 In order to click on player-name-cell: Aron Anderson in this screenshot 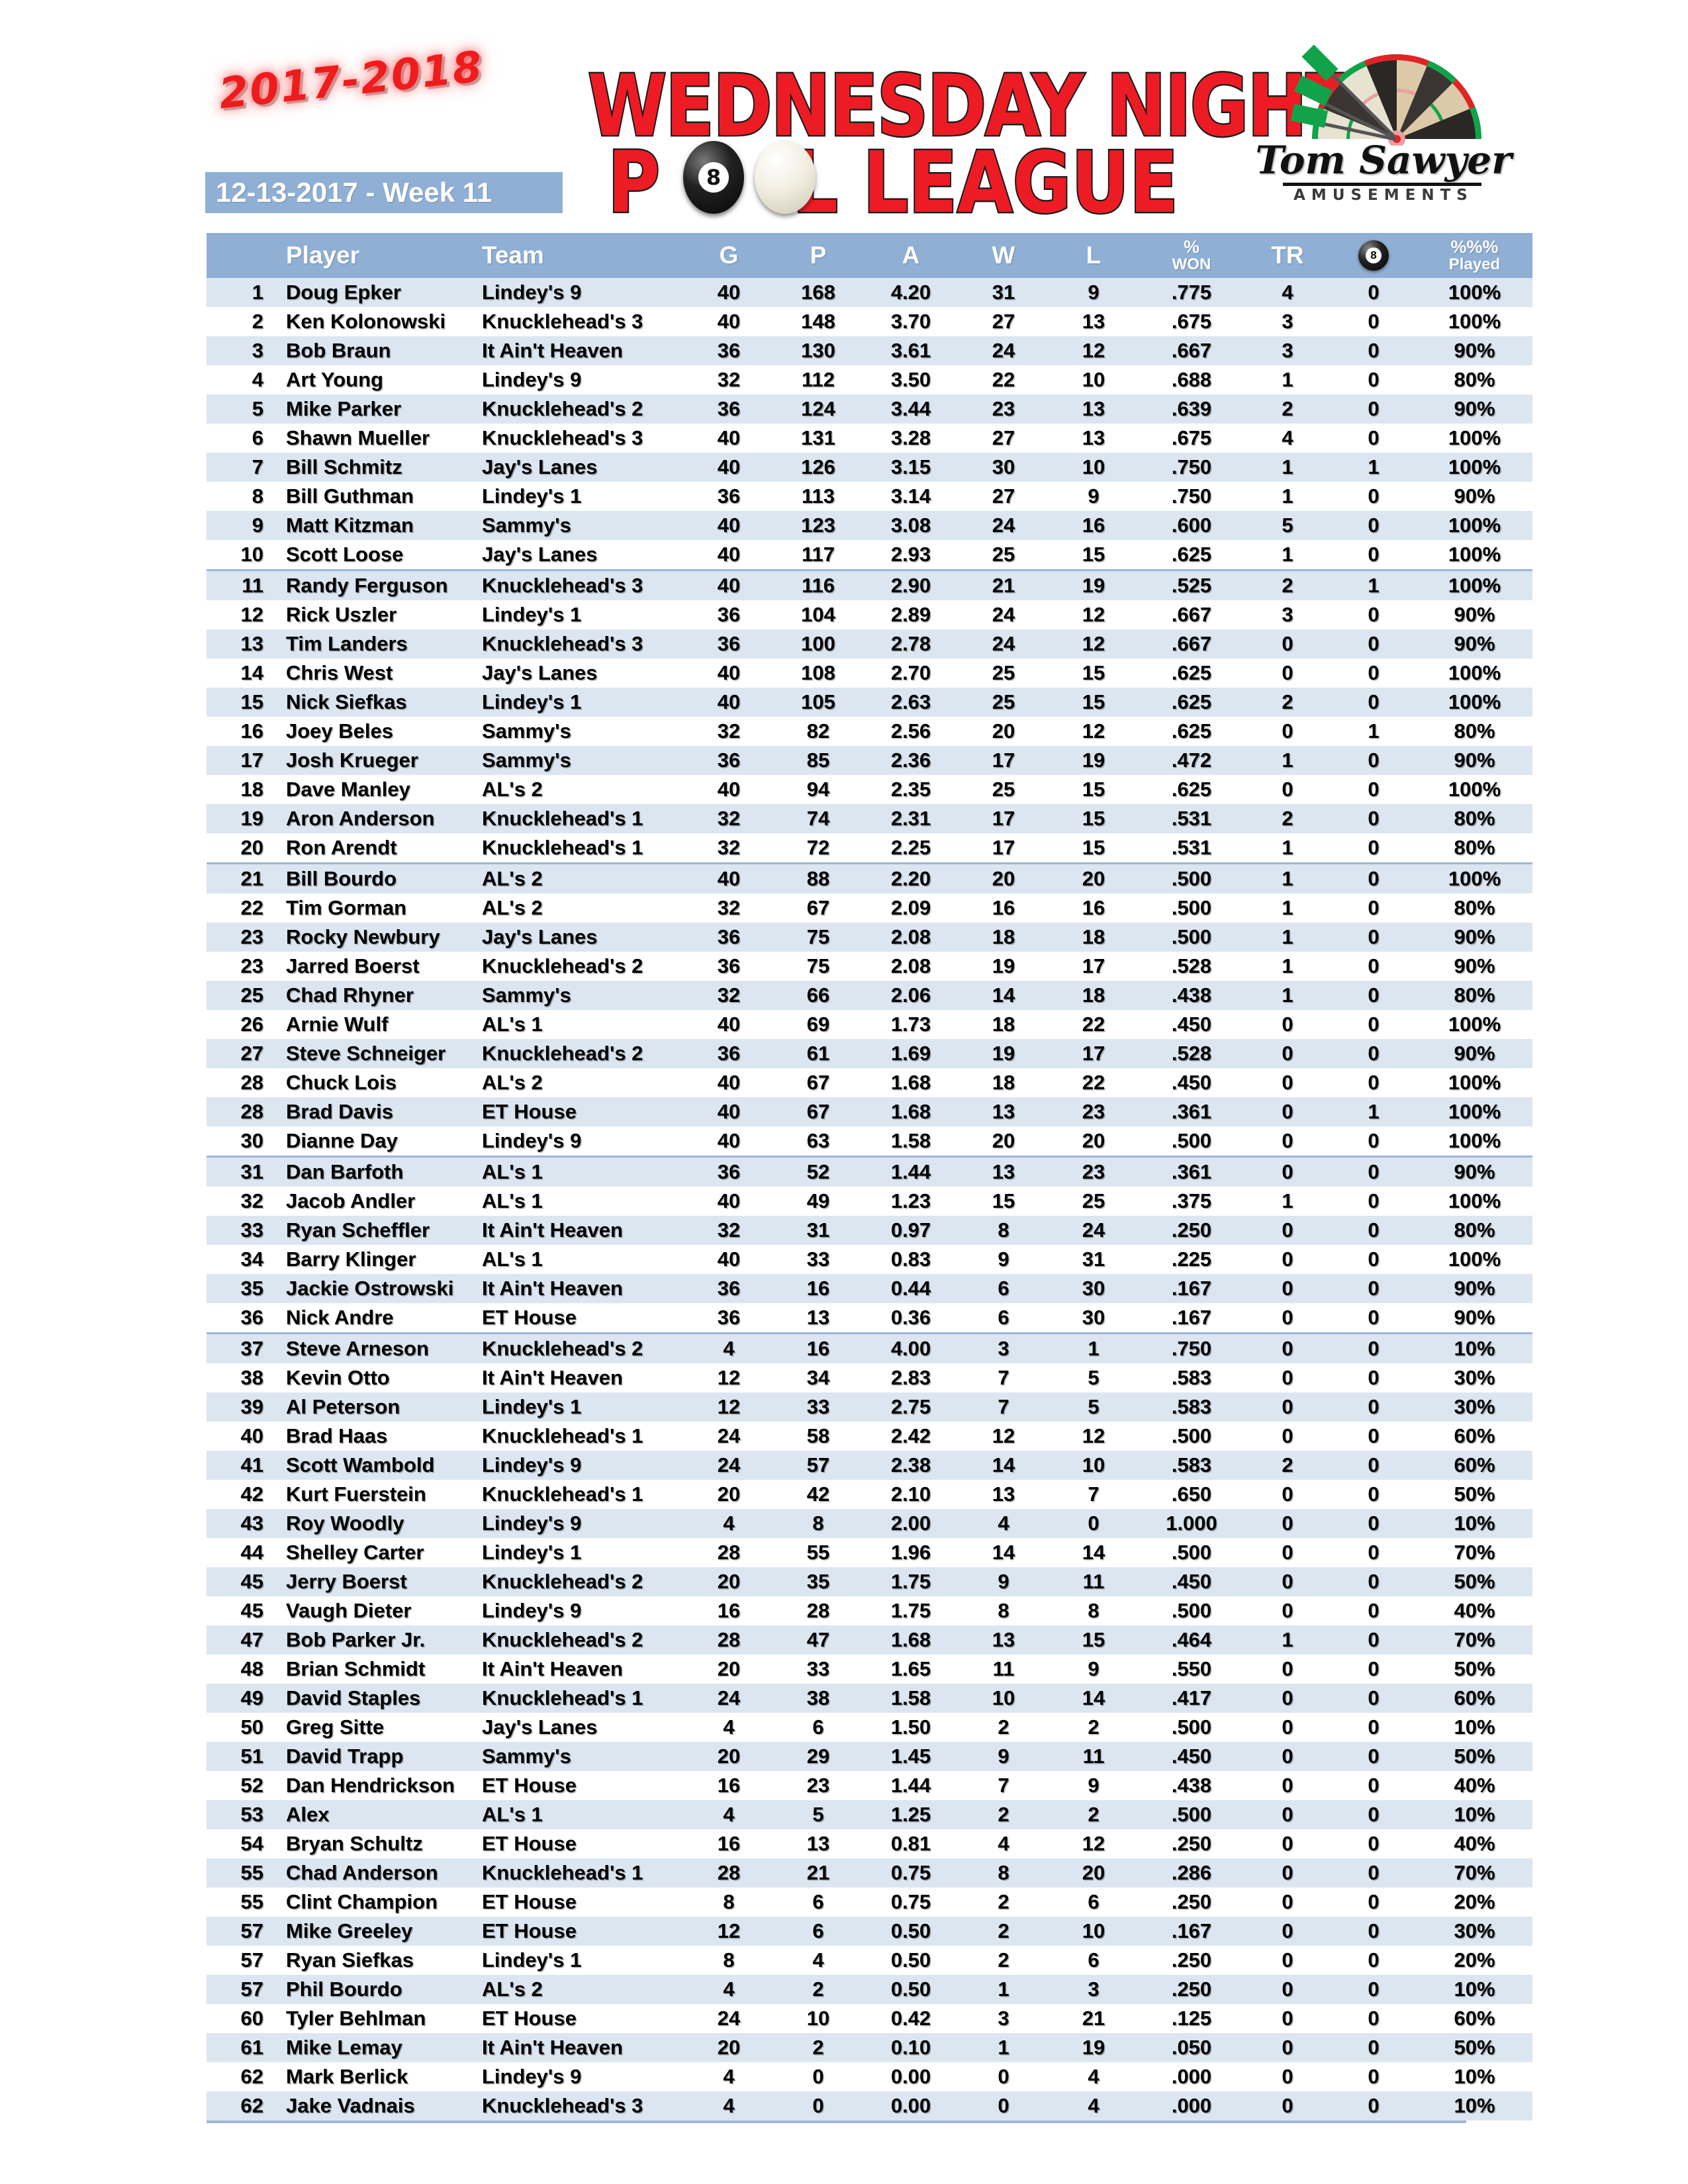, I will do `click(375, 819)`.